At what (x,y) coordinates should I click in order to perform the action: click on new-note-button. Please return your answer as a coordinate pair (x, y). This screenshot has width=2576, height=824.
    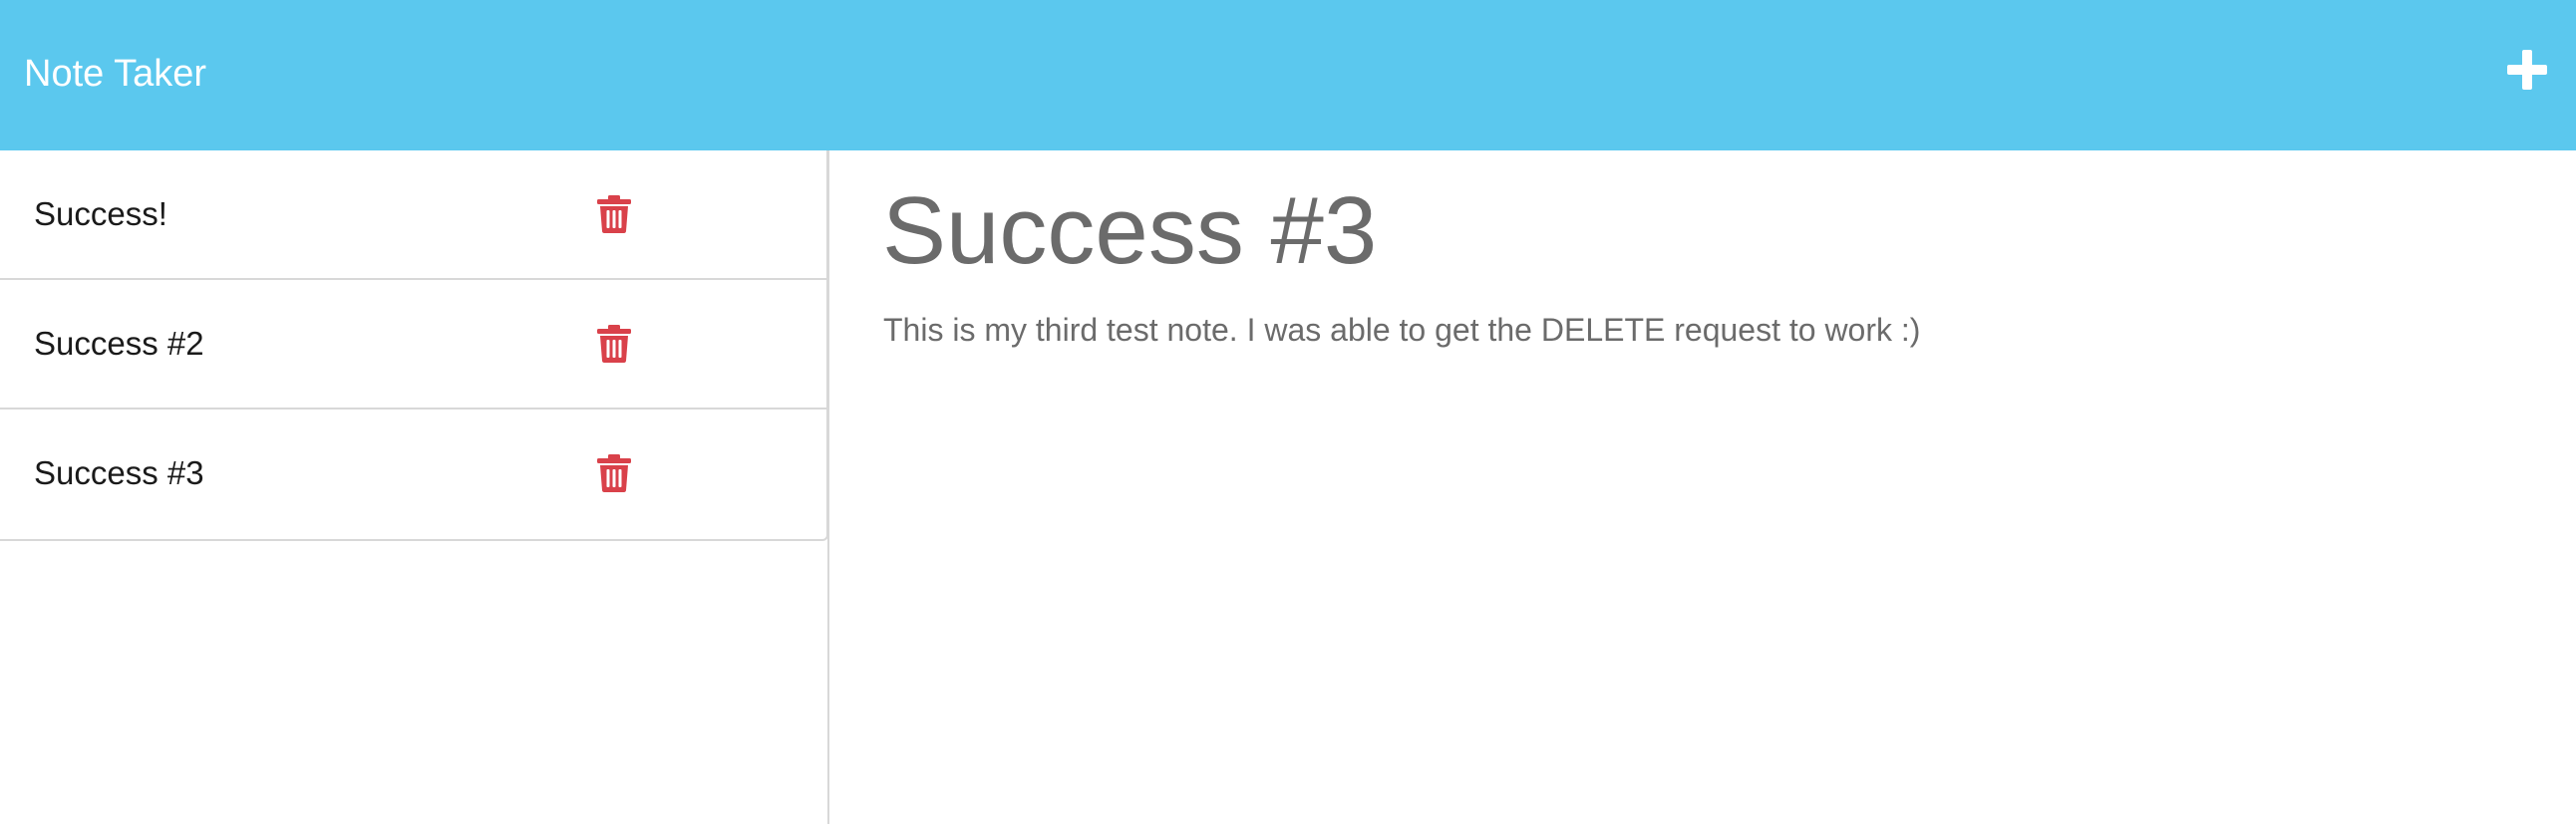
    Looking at the image, I should click on (2527, 70).